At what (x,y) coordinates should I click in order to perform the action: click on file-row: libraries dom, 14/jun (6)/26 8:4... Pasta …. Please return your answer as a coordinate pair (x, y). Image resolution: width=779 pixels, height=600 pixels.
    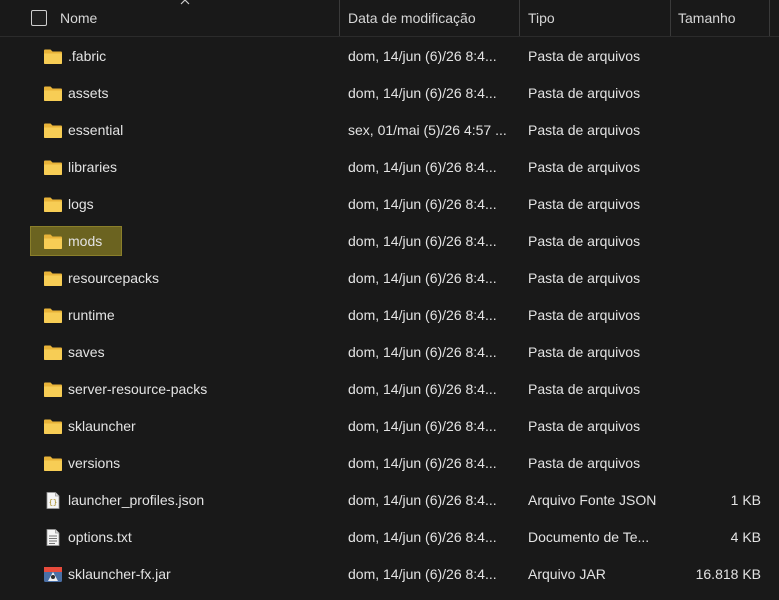
    Looking at the image, I should click on (389, 167).